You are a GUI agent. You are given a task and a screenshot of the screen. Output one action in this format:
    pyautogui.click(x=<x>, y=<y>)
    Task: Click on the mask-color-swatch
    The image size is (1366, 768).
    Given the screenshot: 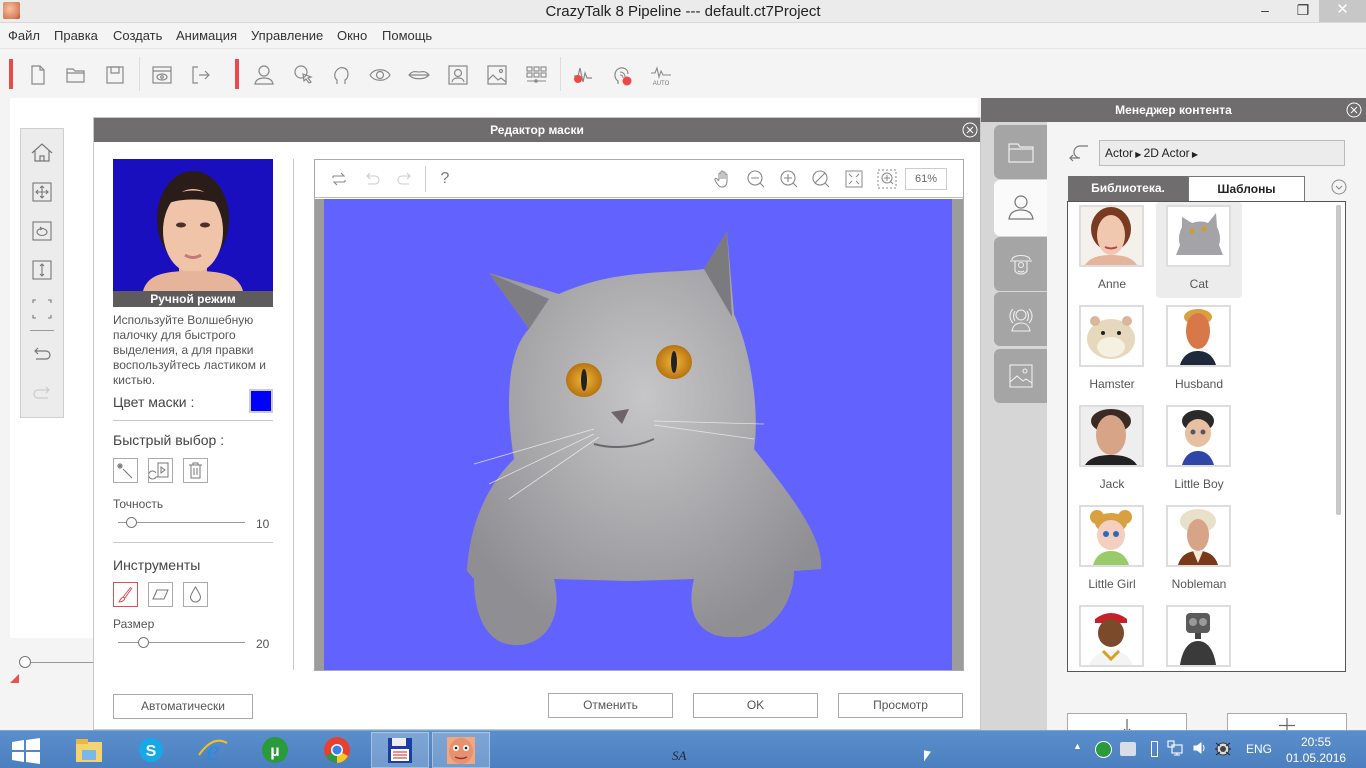 What is the action you would take?
    pyautogui.click(x=261, y=401)
    